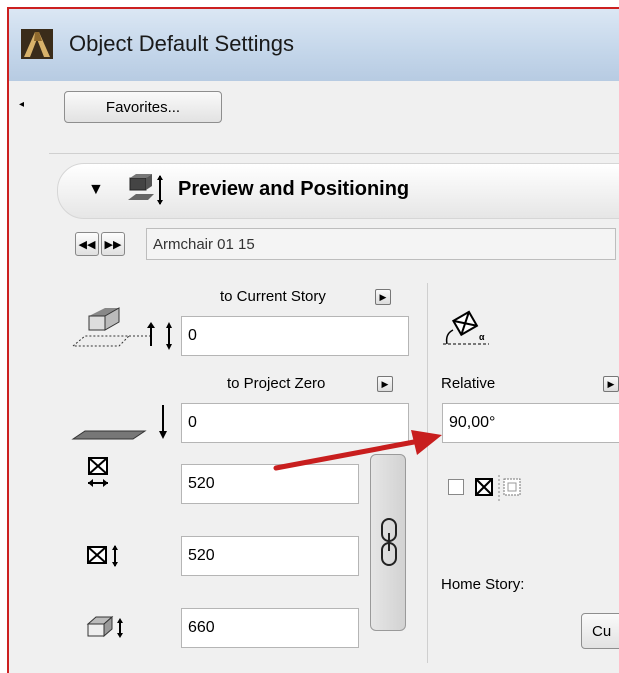  Describe the element at coordinates (482, 337) in the screenshot. I see `svg-text: α` at that location.